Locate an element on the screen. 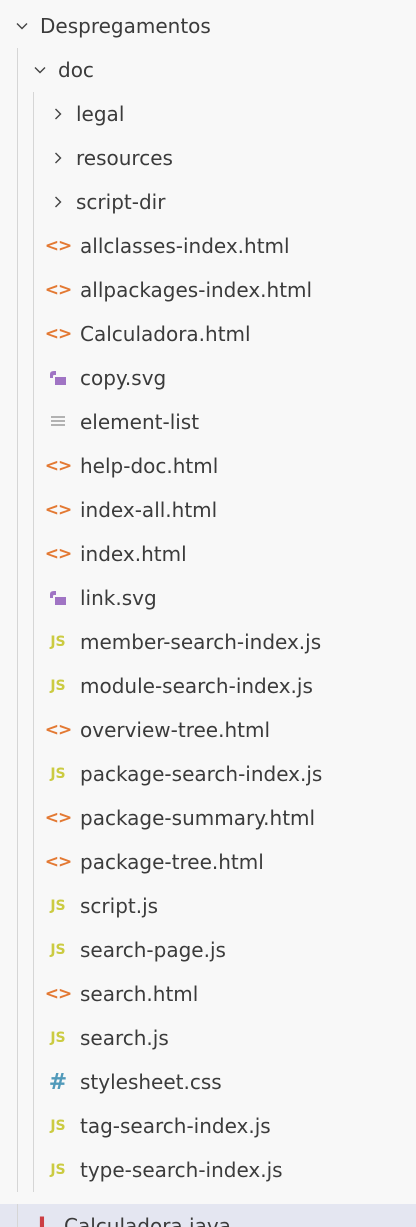  file-item: JS module-search-index.js is located at coordinates (208, 686).